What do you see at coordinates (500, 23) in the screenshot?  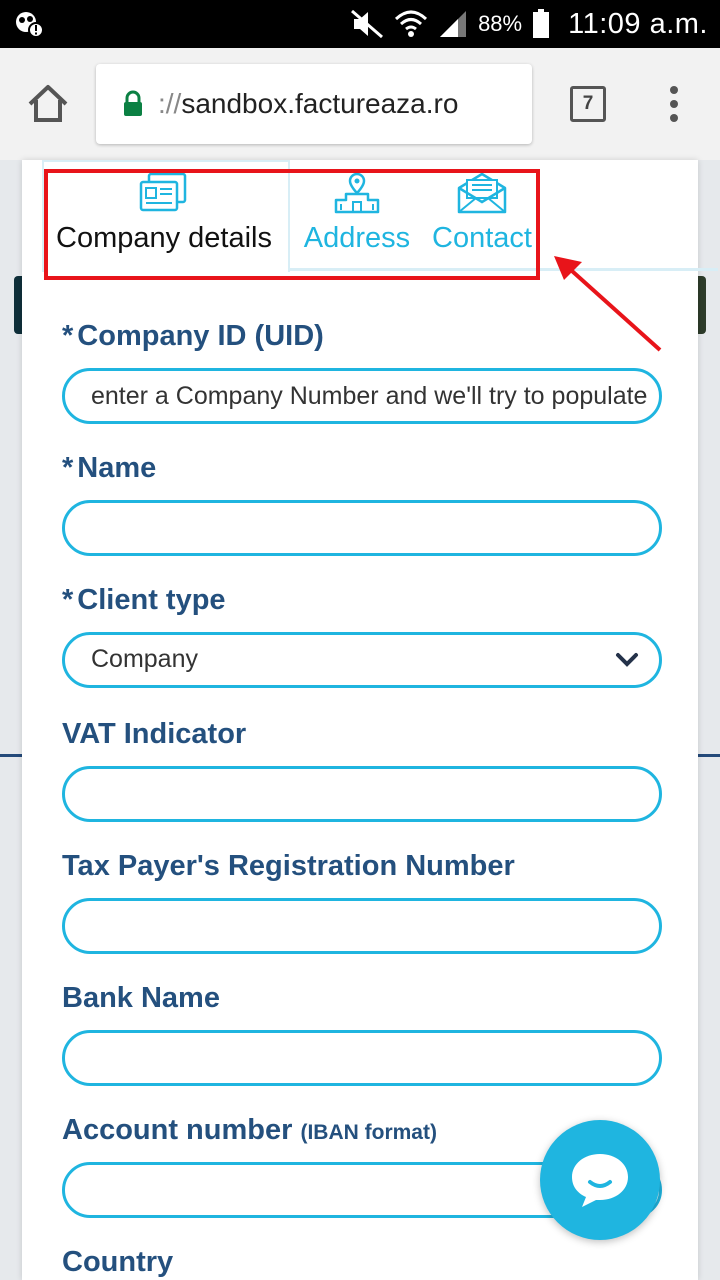 I see `battery-percent: 88%` at bounding box center [500, 23].